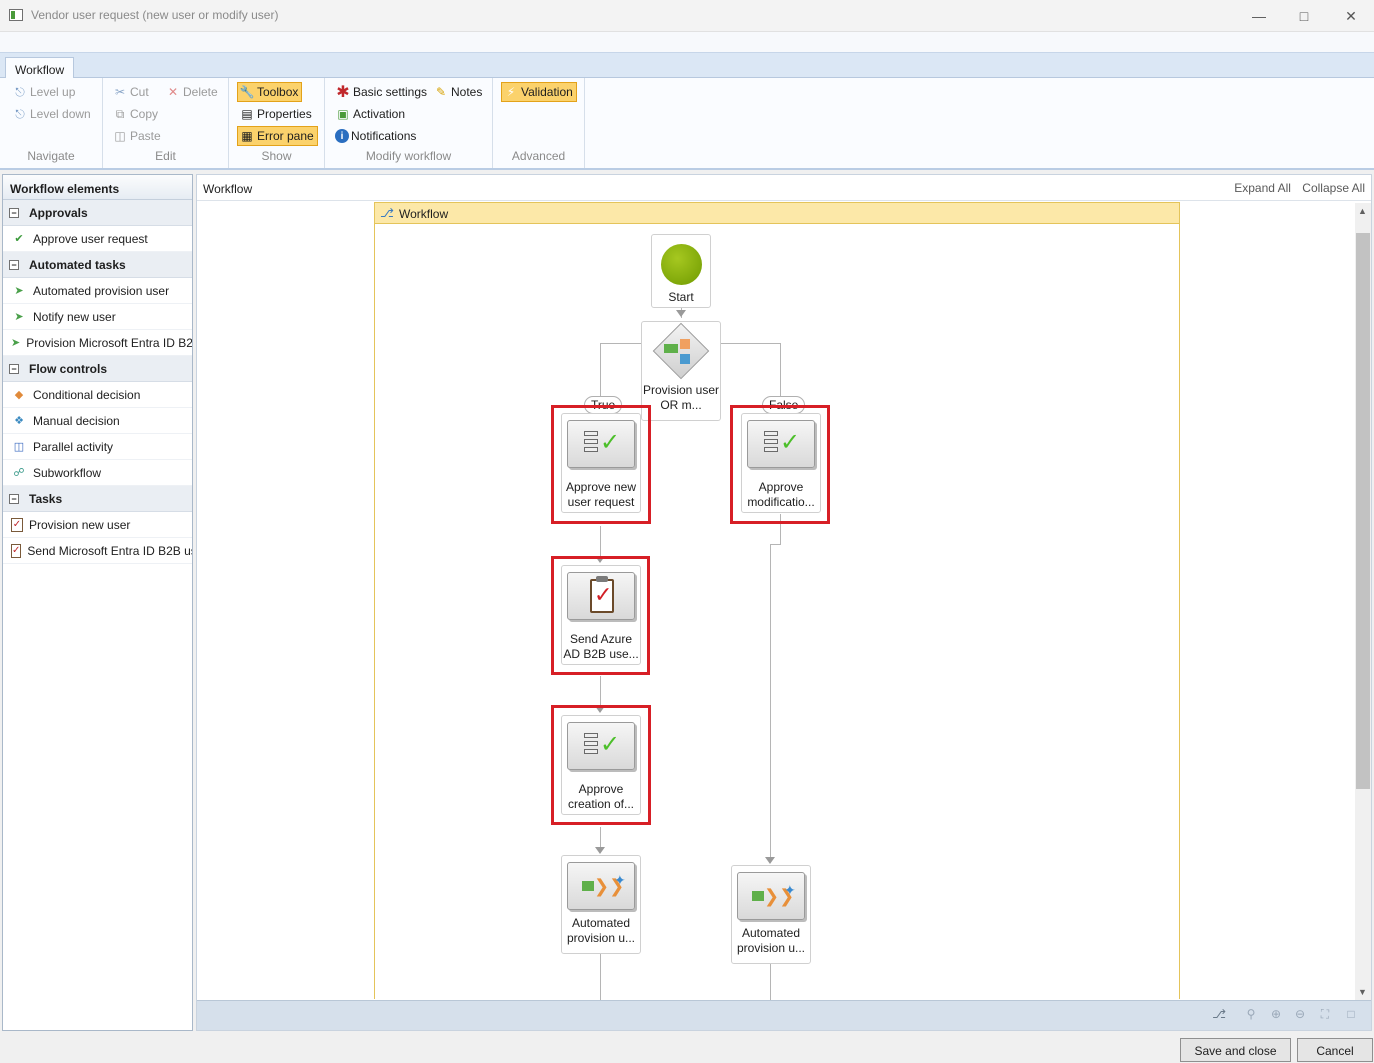  I want to click on category-label: Tasks, so click(46, 498).